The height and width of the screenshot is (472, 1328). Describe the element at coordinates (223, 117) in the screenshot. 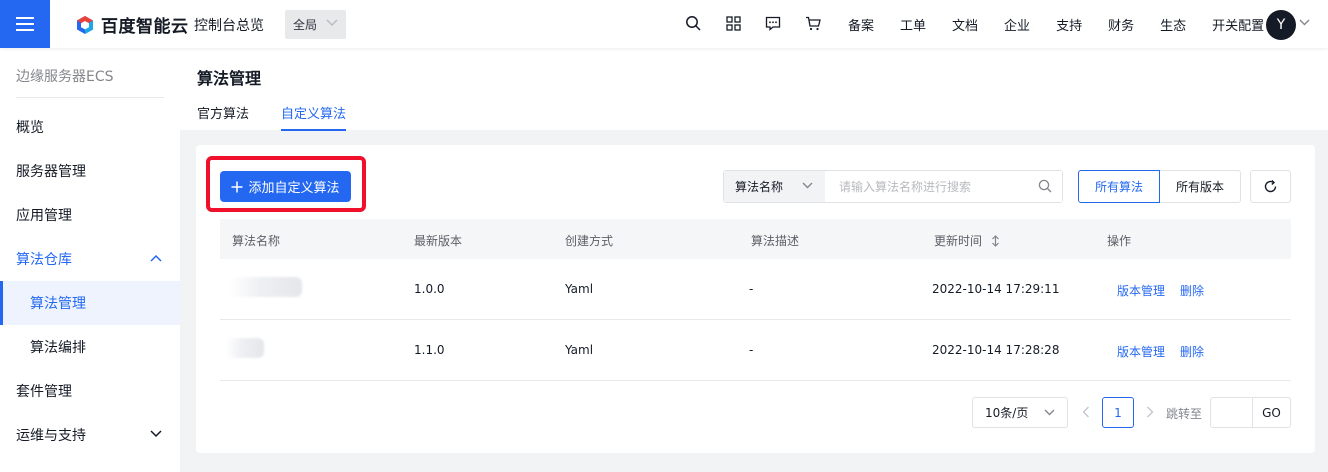

I see `tab-official-algorithms: 官方算法` at that location.